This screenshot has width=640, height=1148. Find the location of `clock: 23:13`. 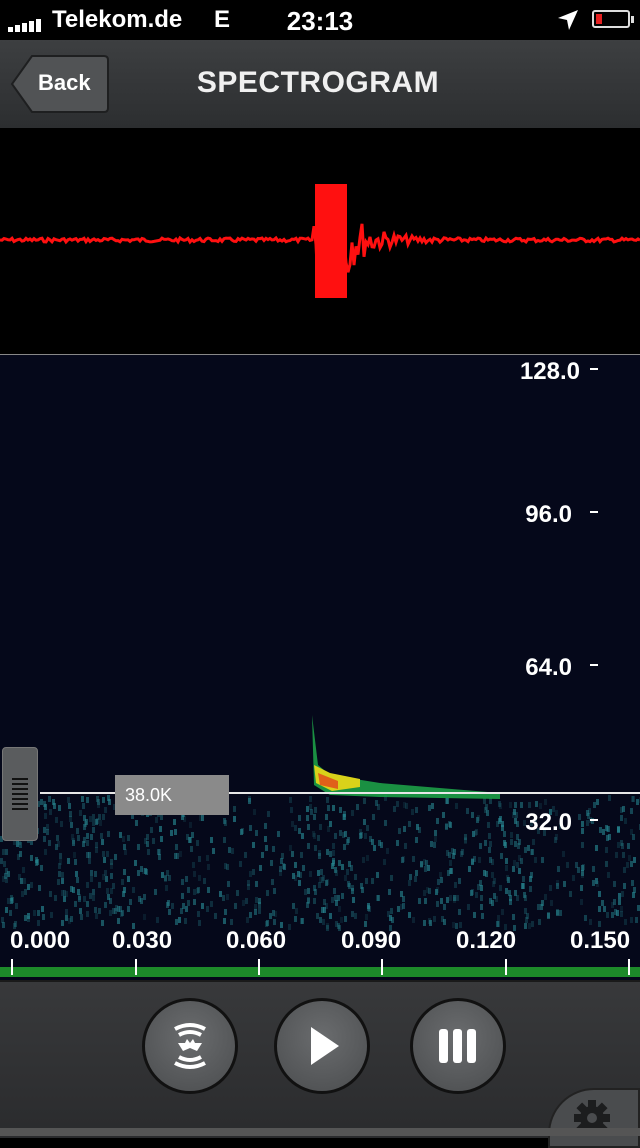

clock: 23:13 is located at coordinates (320, 21).